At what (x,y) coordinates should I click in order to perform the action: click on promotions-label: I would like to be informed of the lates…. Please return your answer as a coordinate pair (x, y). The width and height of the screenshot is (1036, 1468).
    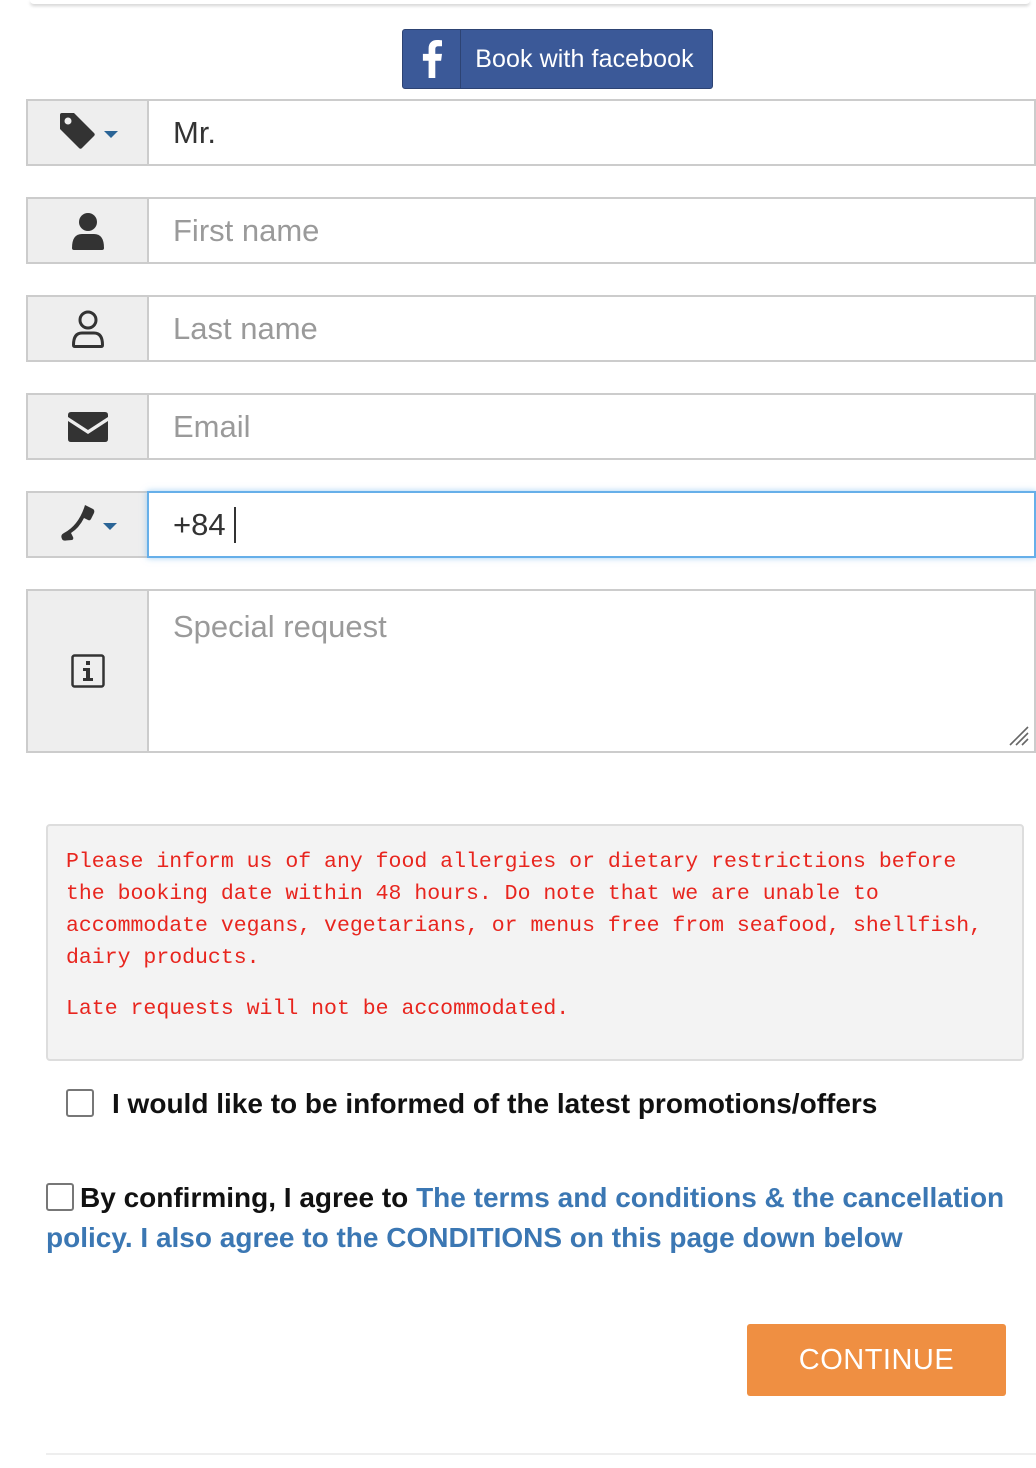
    Looking at the image, I should click on (494, 1104).